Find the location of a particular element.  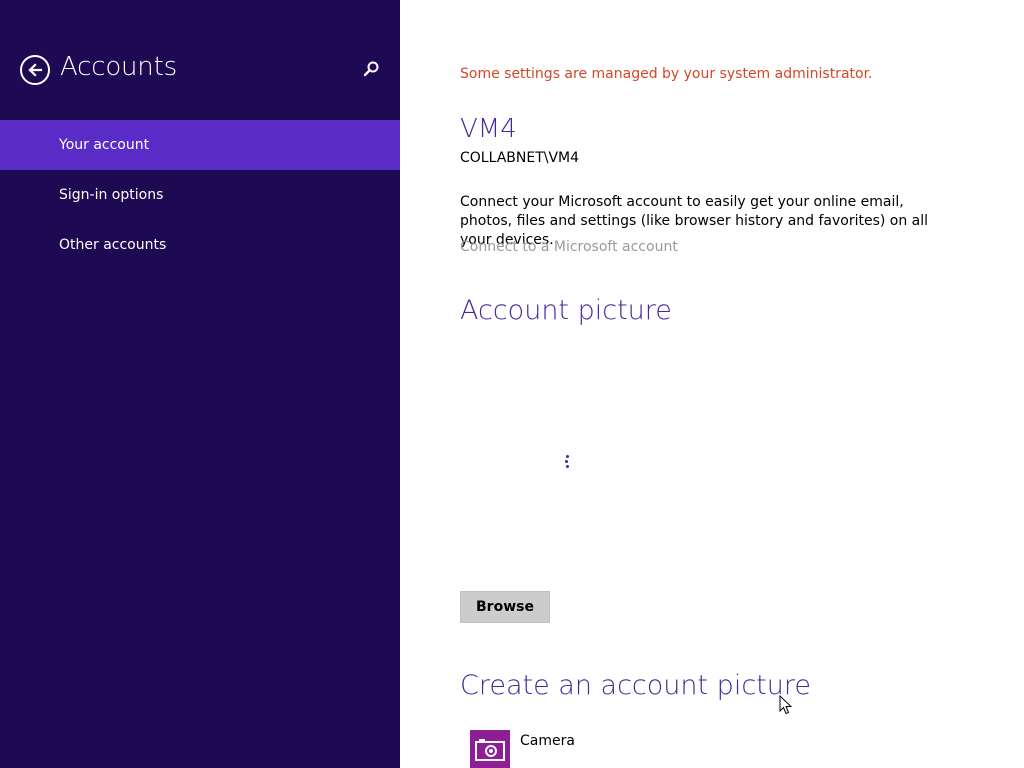

browse-button: Browse is located at coordinates (505, 607).